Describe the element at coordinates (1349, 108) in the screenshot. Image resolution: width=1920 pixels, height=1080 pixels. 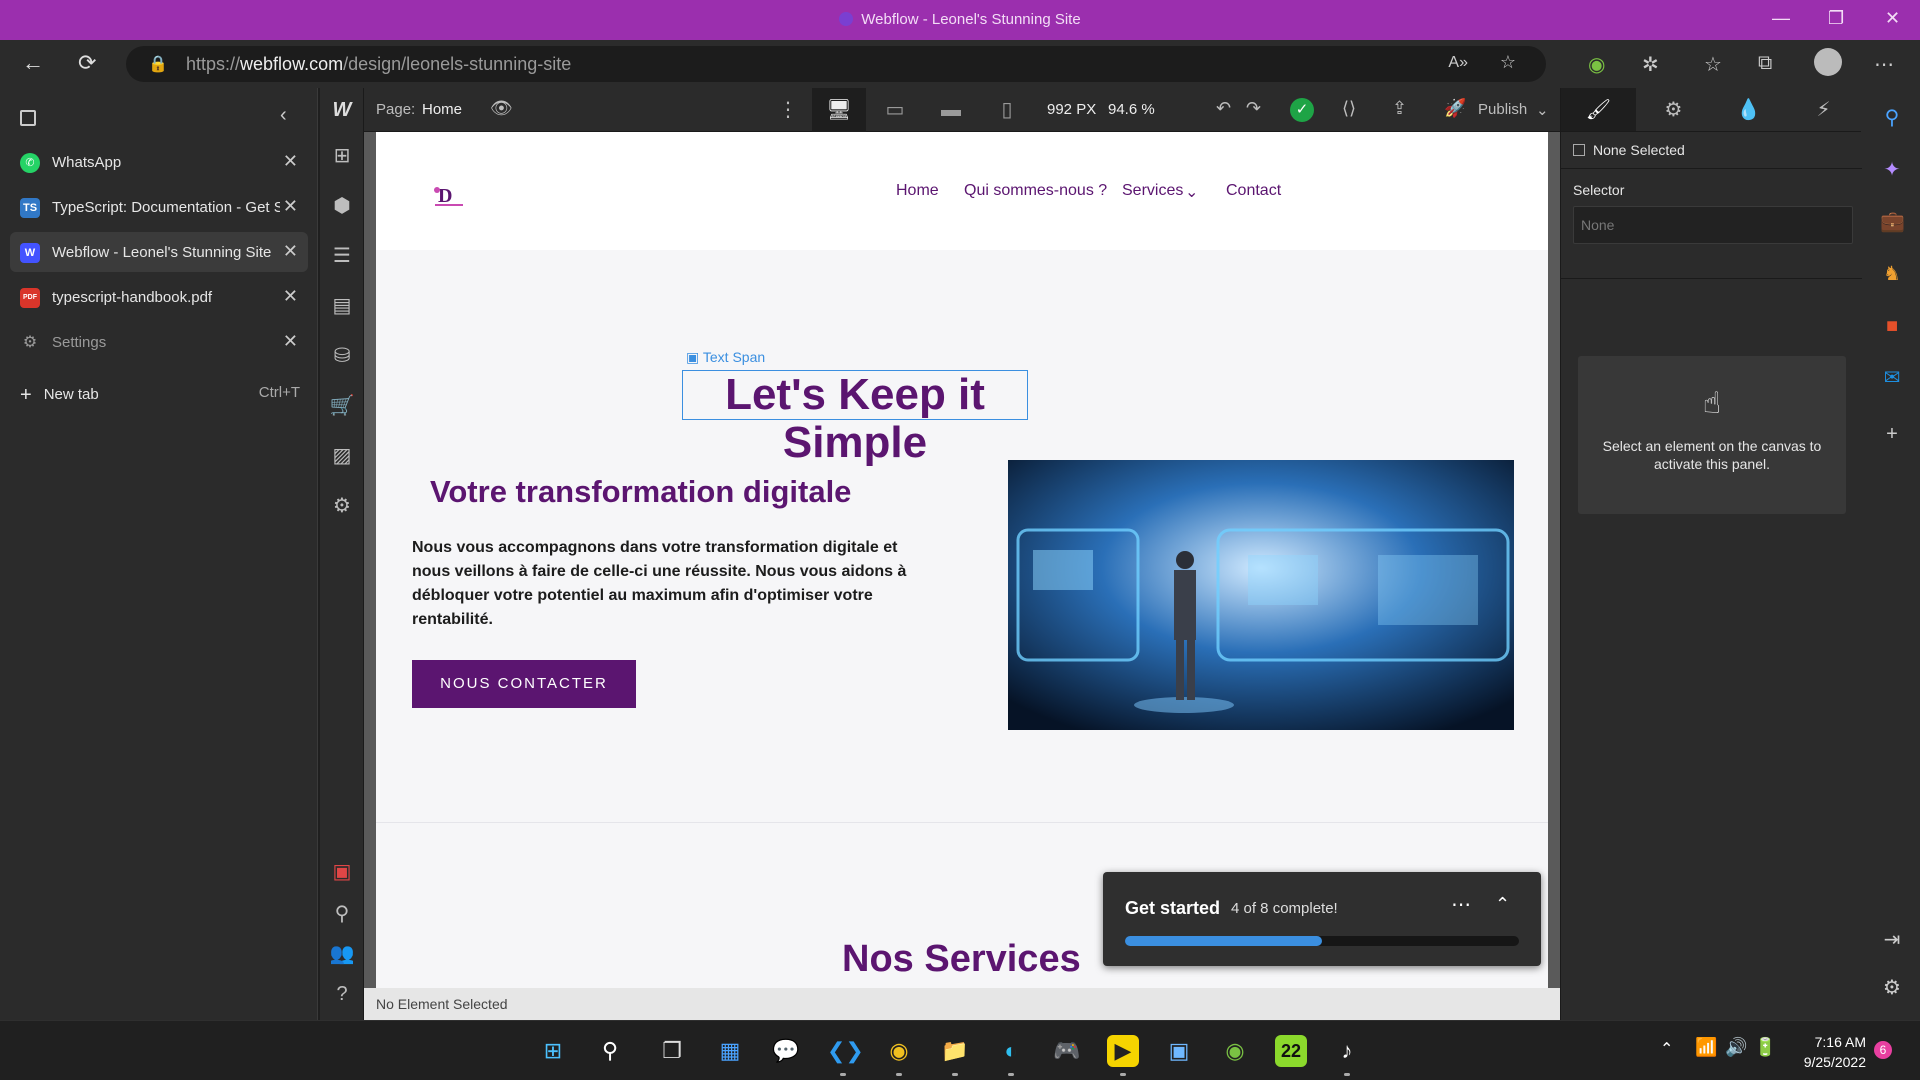
I see `code-export-icon: ⟨⟩` at that location.